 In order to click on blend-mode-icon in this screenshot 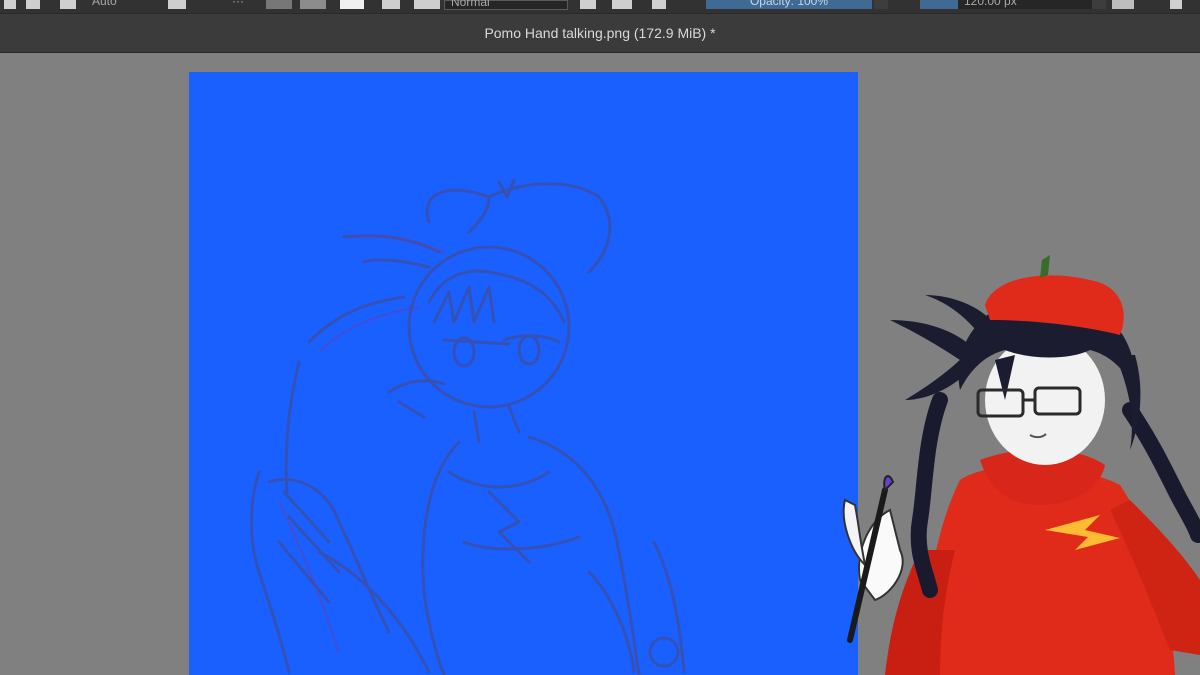, I will do `click(427, 4)`.